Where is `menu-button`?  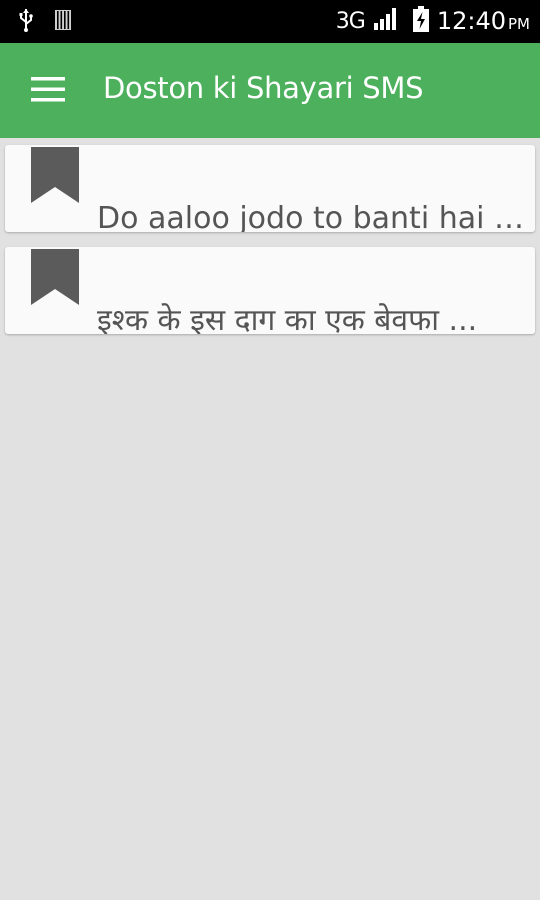
menu-button is located at coordinates (48, 91).